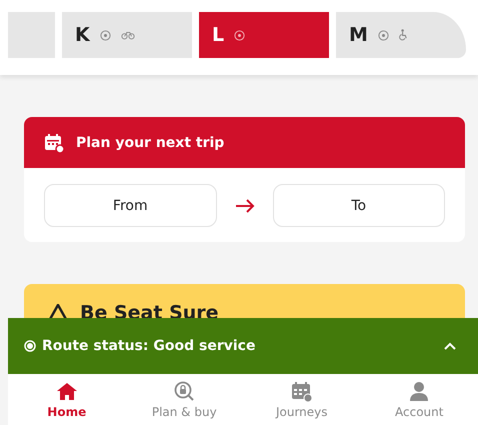 Image resolution: width=478 pixels, height=425 pixels. What do you see at coordinates (358, 35) in the screenshot?
I see `line-letter: M` at bounding box center [358, 35].